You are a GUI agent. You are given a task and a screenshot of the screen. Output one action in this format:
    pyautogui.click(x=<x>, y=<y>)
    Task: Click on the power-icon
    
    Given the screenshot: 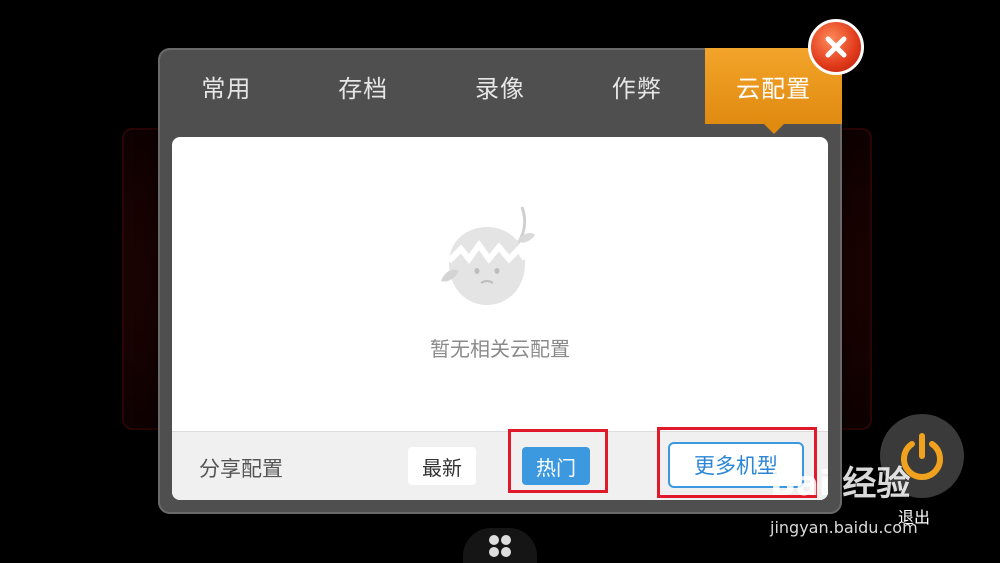 What is the action you would take?
    pyautogui.click(x=922, y=456)
    